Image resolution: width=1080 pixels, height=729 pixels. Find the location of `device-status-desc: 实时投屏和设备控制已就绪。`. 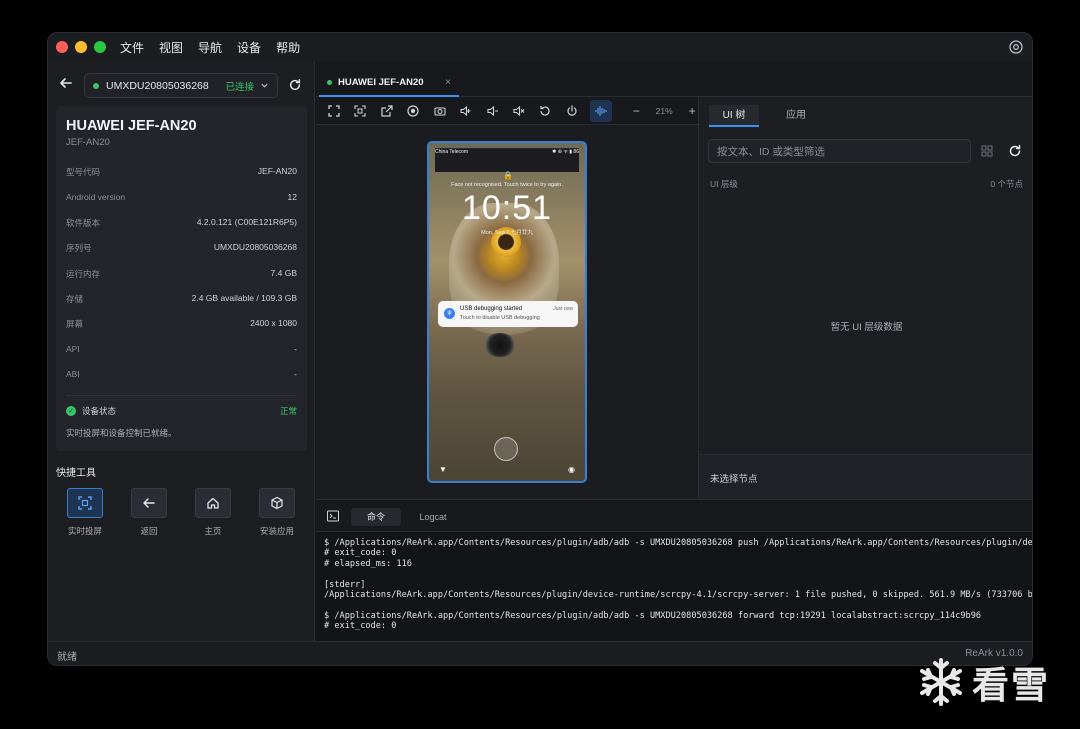

device-status-desc: 实时投屏和设备控制已就绪。 is located at coordinates (121, 433).